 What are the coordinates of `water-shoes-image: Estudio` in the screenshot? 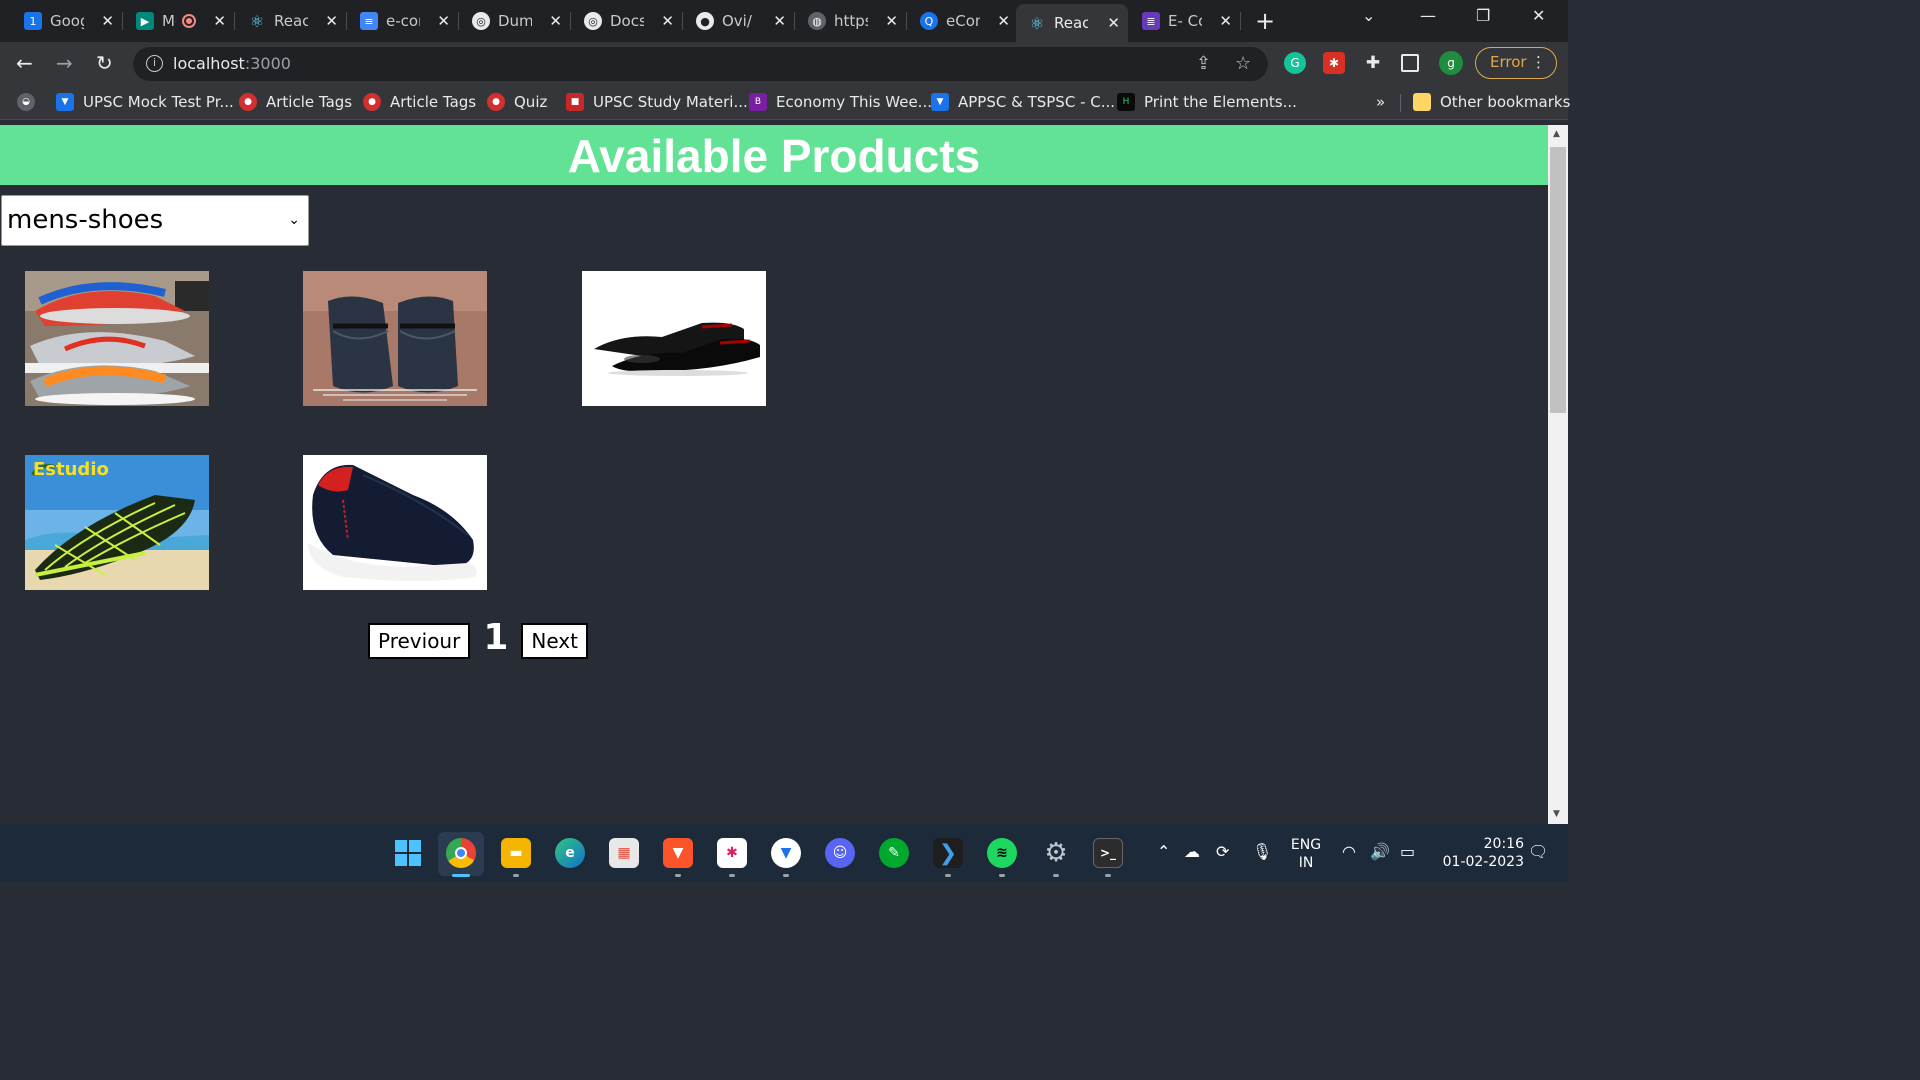 It's located at (117, 522).